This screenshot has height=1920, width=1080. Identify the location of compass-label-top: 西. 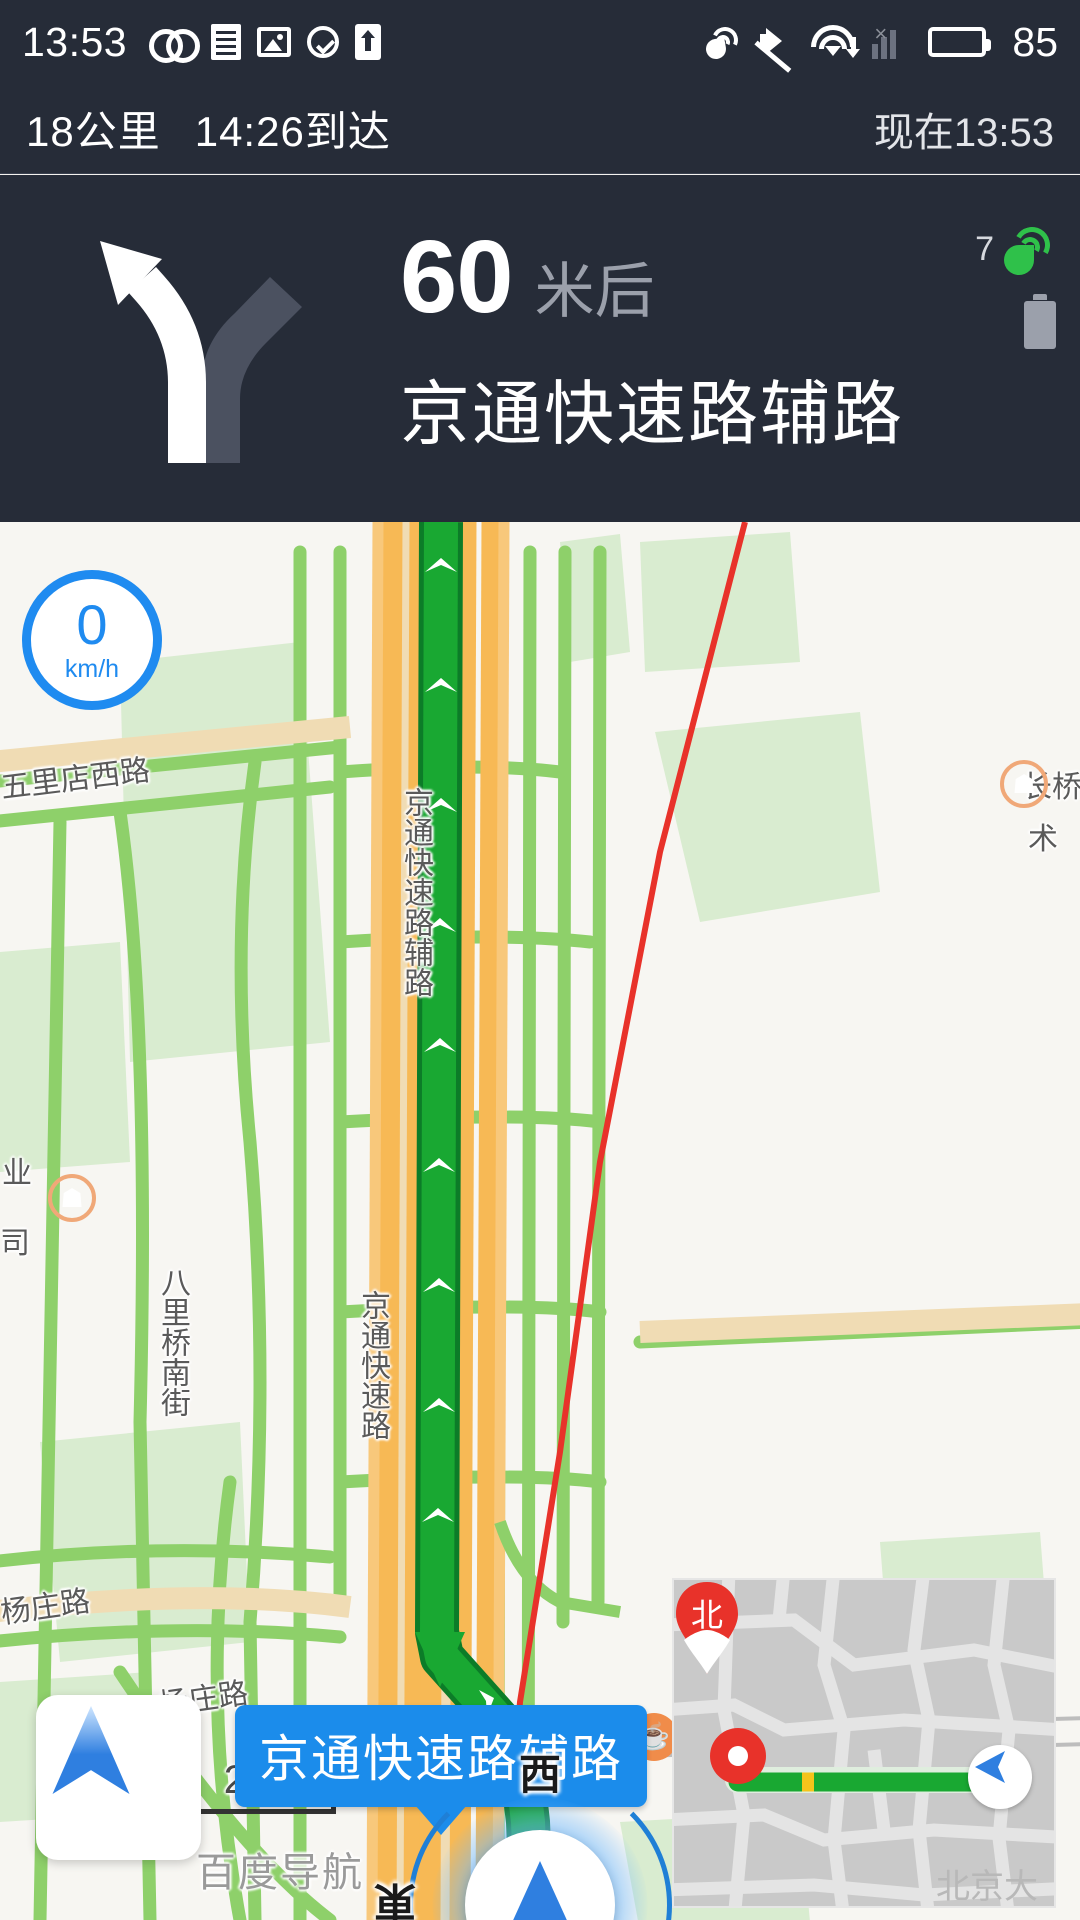
(540, 1774).